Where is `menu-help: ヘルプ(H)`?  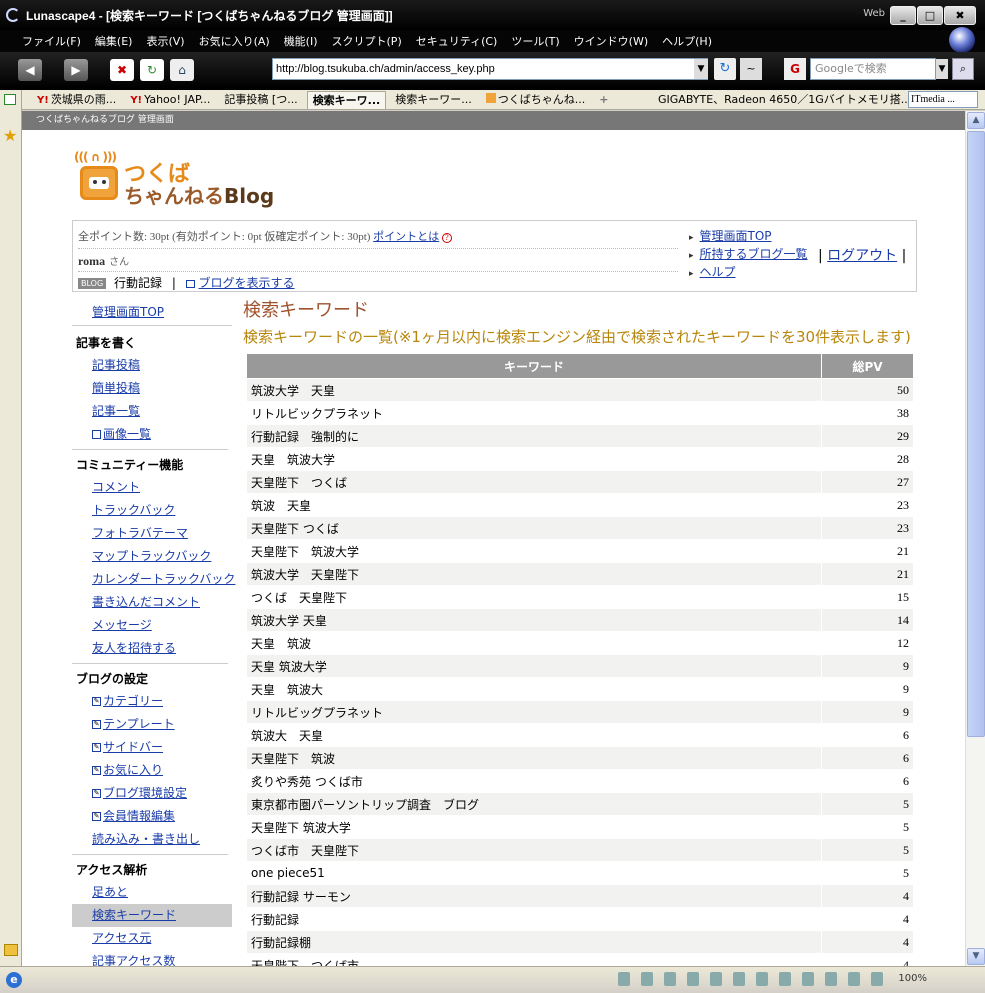 menu-help: ヘルプ(H) is located at coordinates (687, 41).